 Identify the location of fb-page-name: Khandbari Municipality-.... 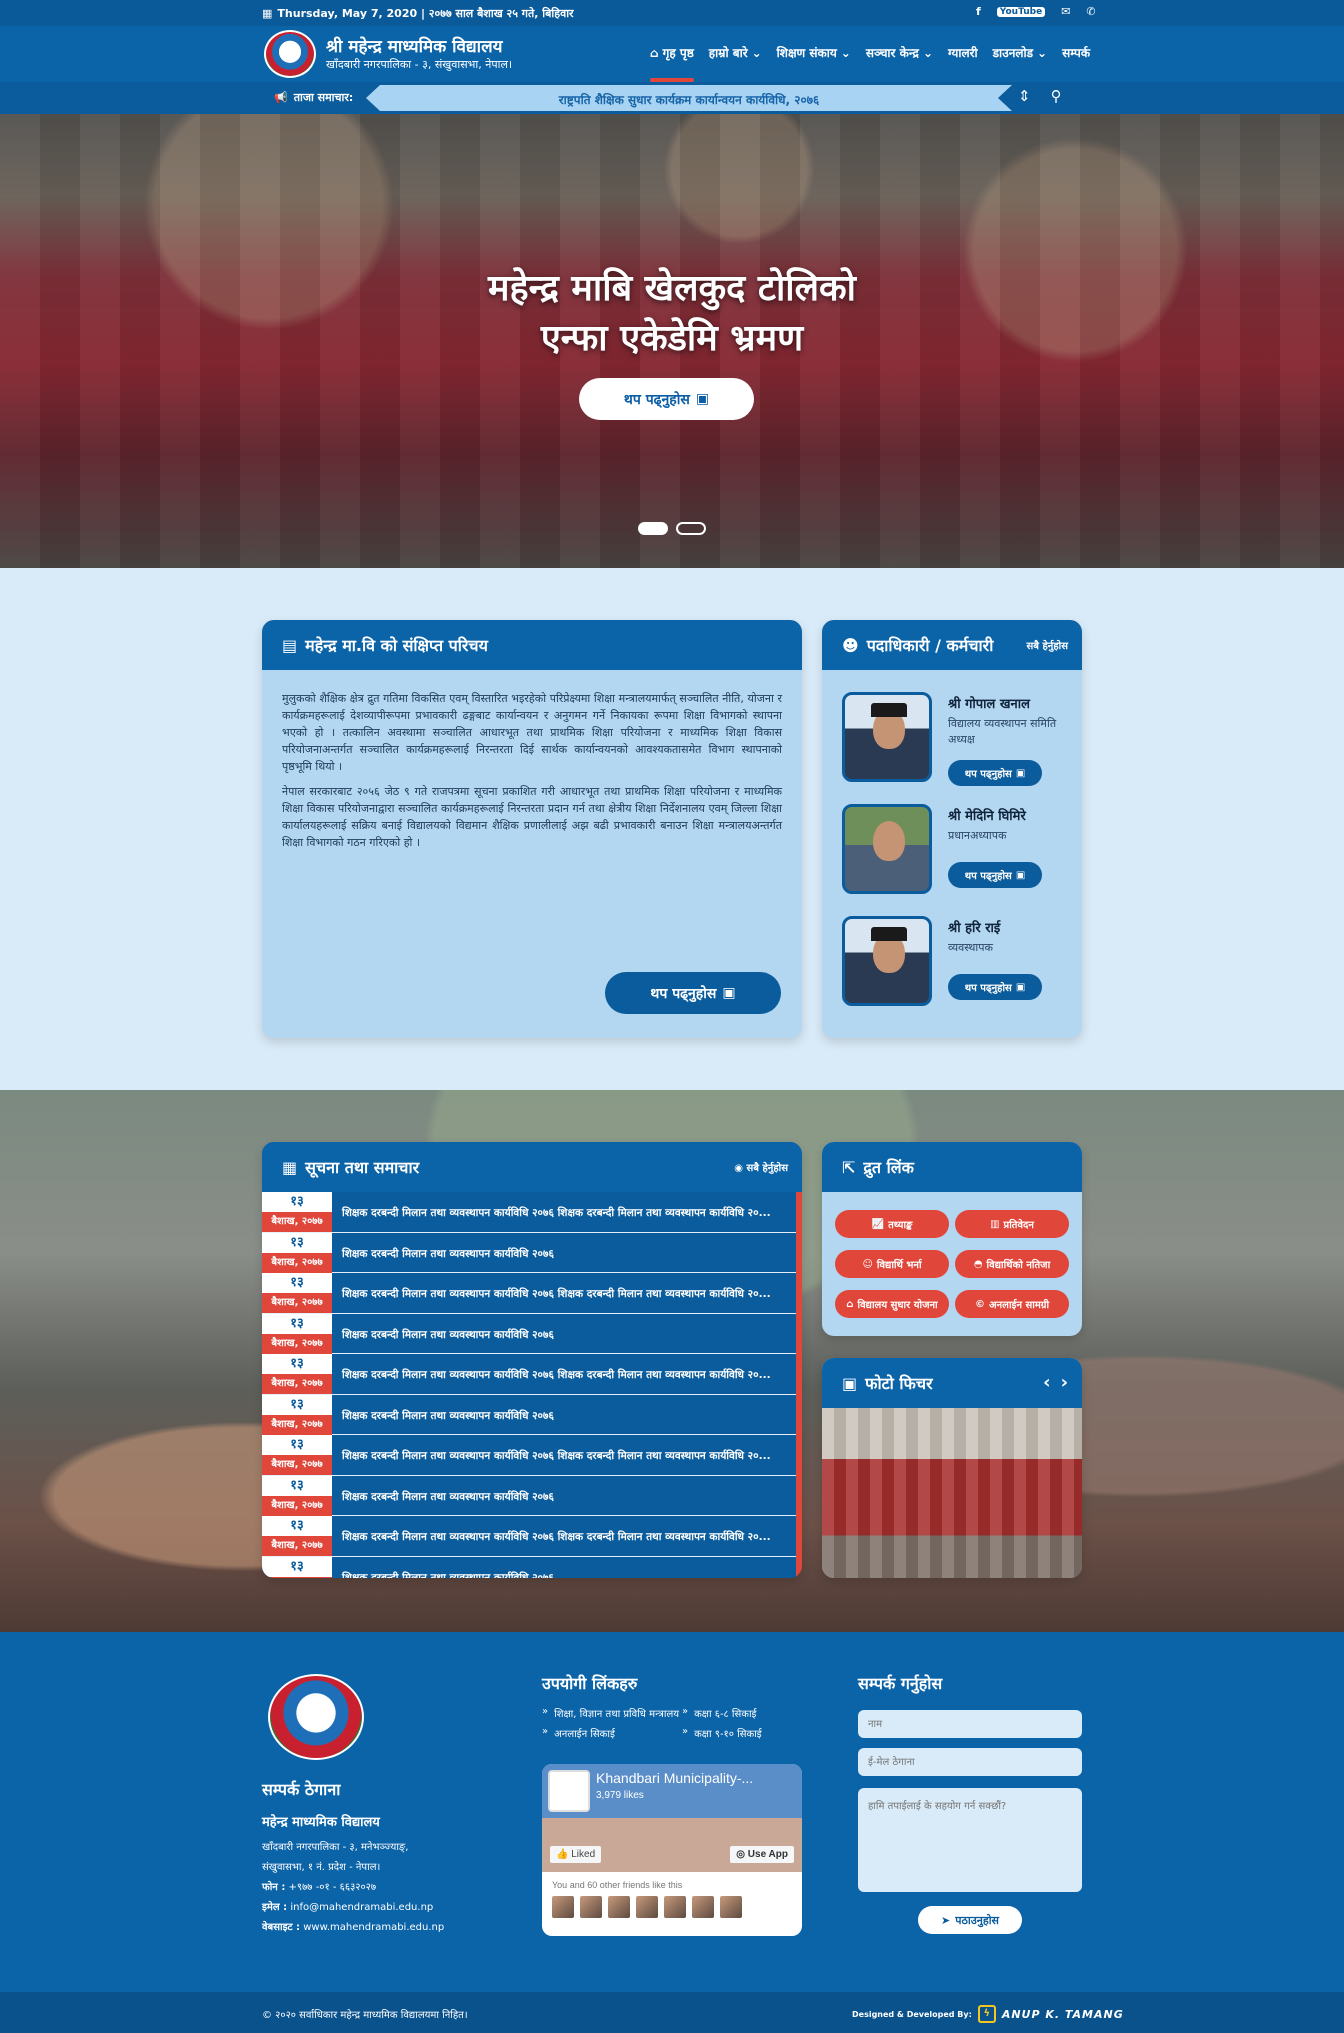
(674, 1778).